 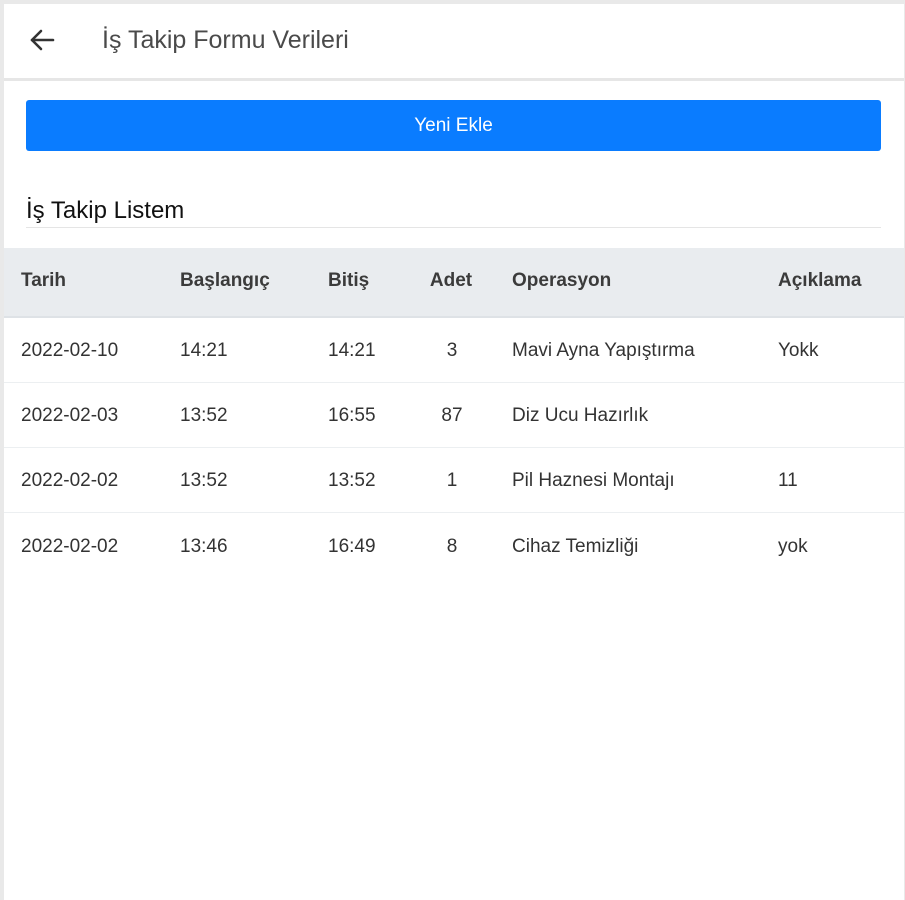 I want to click on cell-bitis: 16:55, so click(x=352, y=415).